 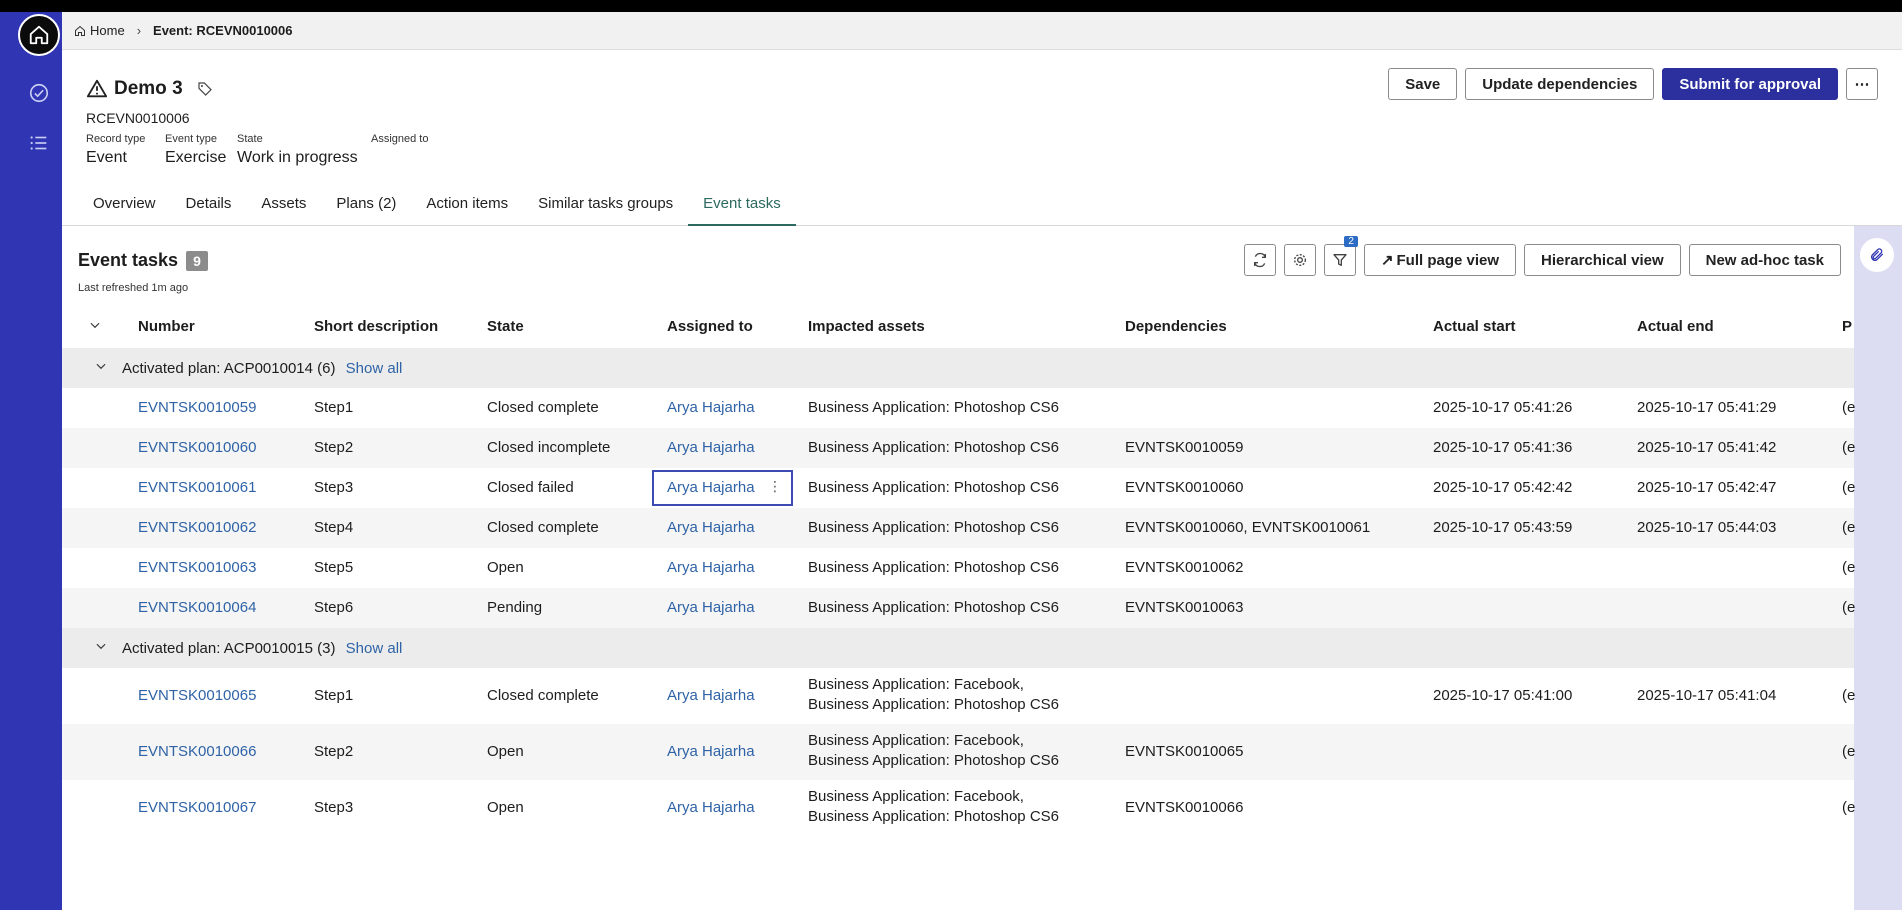 What do you see at coordinates (250, 139) in the screenshot?
I see `field-label: State` at bounding box center [250, 139].